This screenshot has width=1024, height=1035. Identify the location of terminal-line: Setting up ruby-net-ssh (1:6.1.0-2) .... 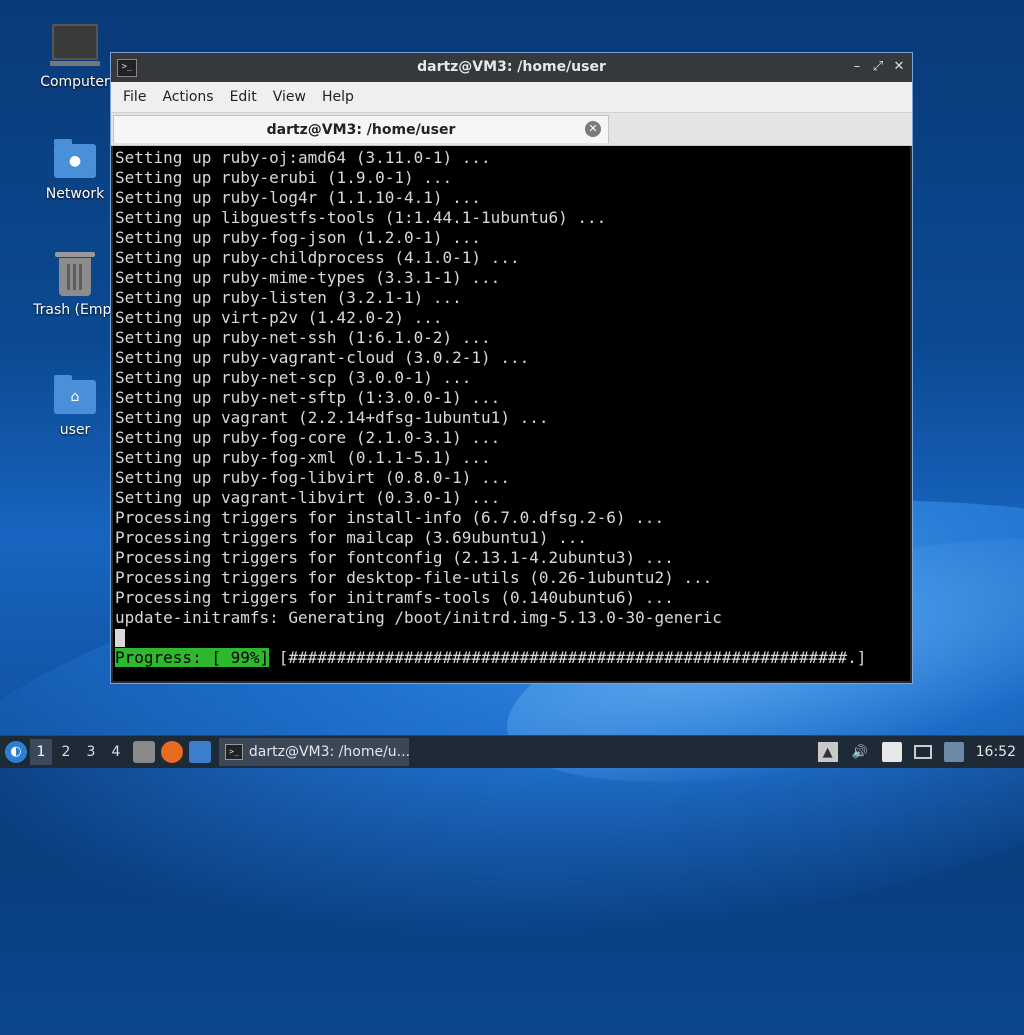
(303, 337).